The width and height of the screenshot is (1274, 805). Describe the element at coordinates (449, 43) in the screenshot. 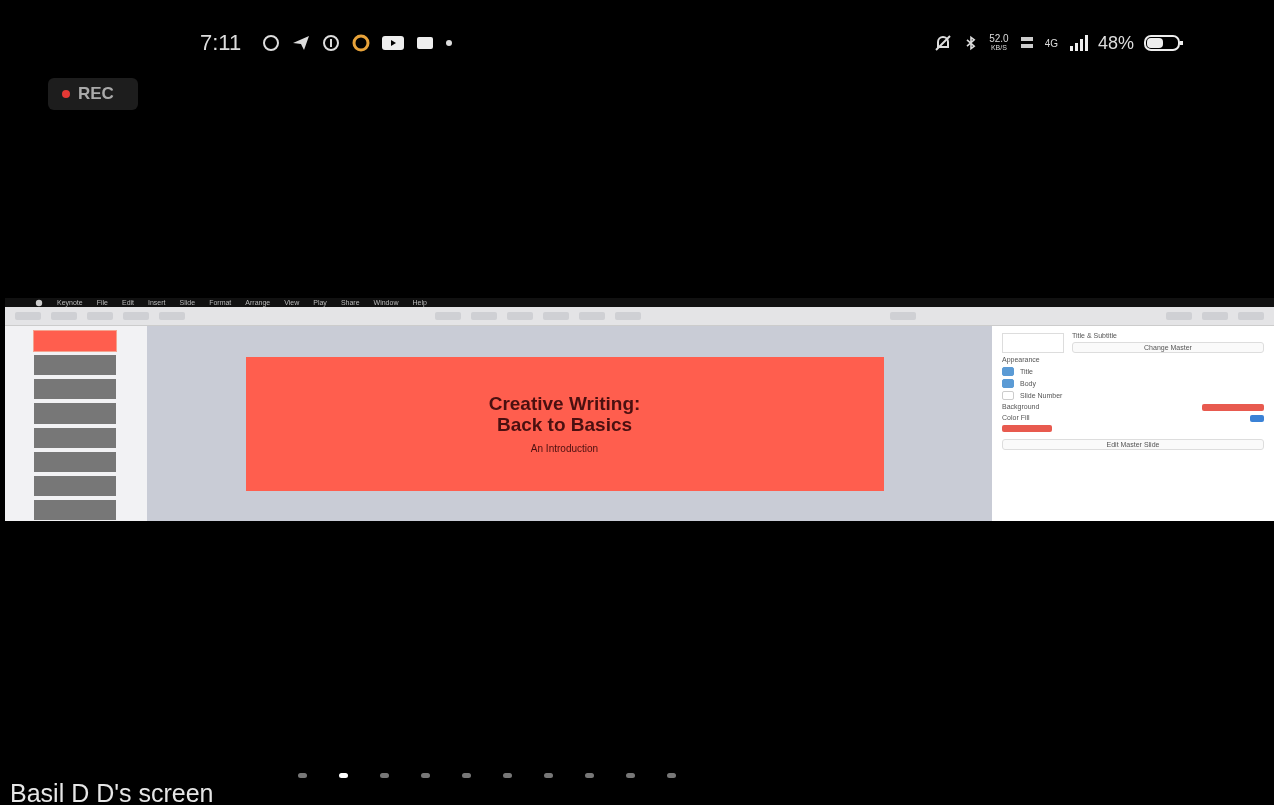

I see `dot-icon` at that location.